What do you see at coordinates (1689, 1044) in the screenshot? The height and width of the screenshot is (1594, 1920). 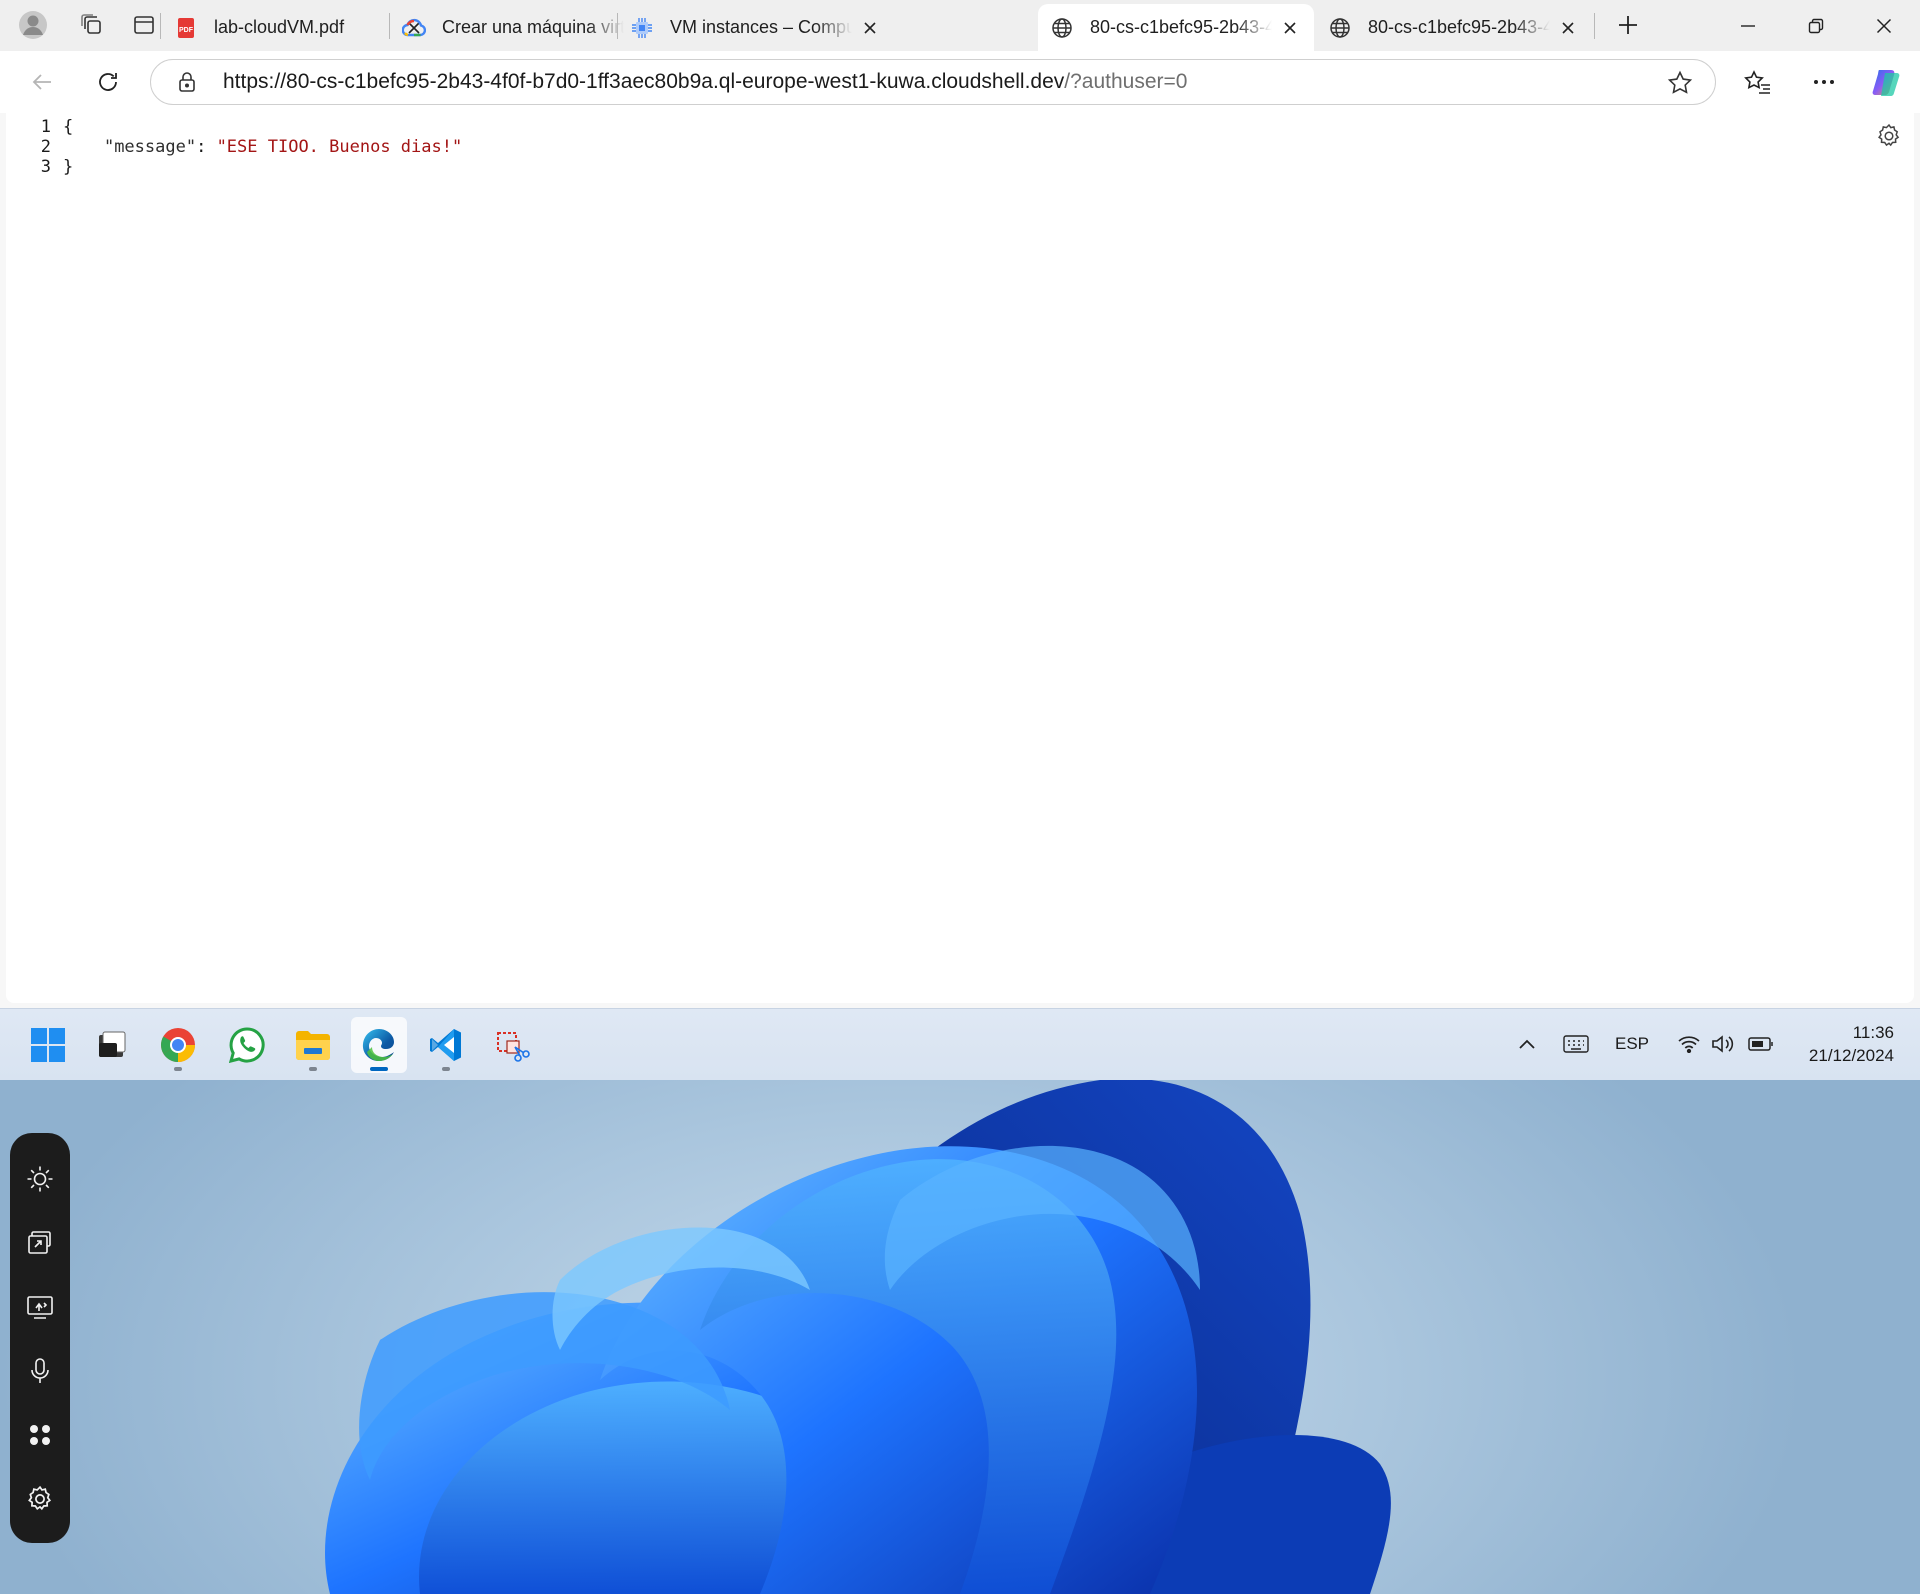 I see `wifi-icon` at bounding box center [1689, 1044].